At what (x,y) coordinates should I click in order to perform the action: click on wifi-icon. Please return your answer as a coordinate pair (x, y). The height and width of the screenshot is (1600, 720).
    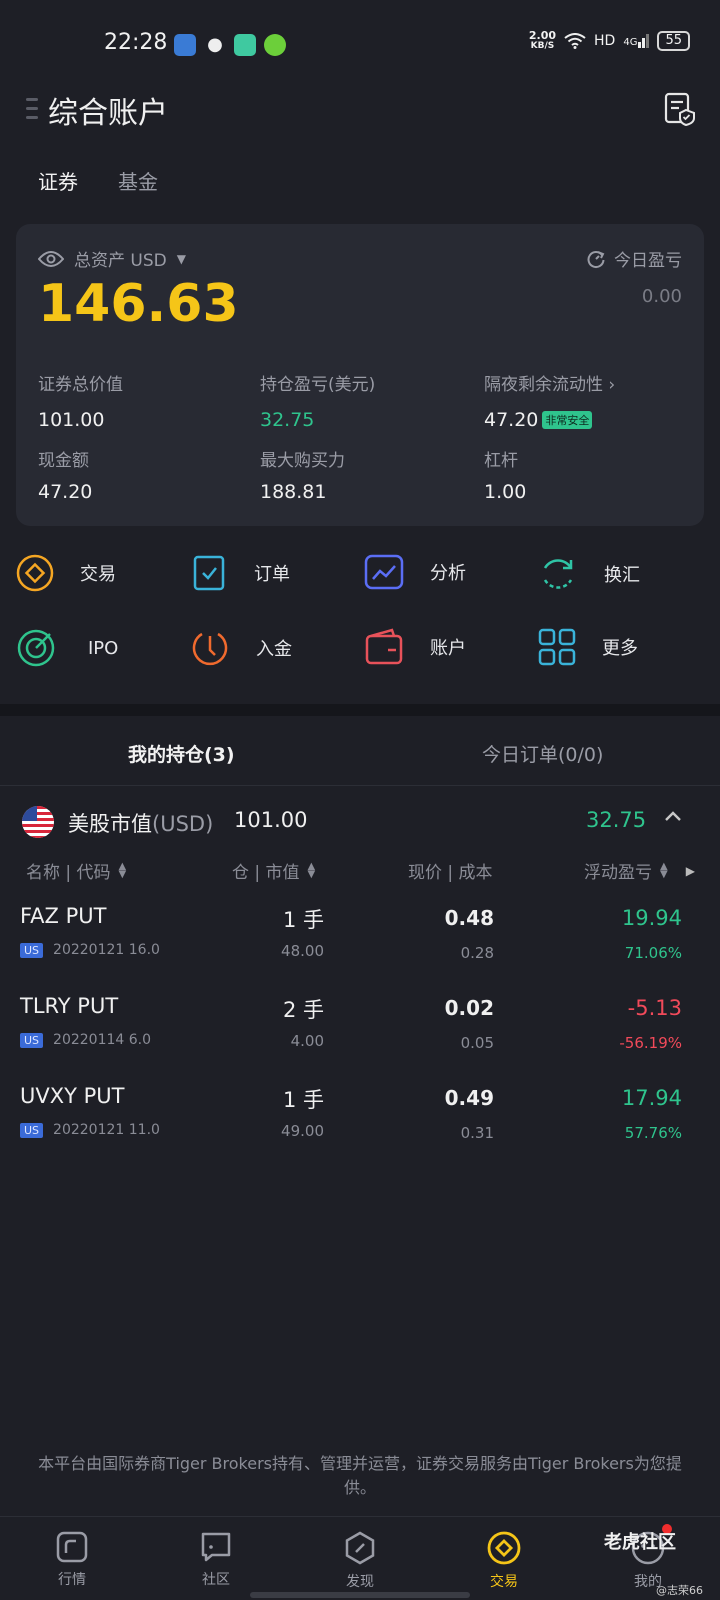
    Looking at the image, I should click on (575, 41).